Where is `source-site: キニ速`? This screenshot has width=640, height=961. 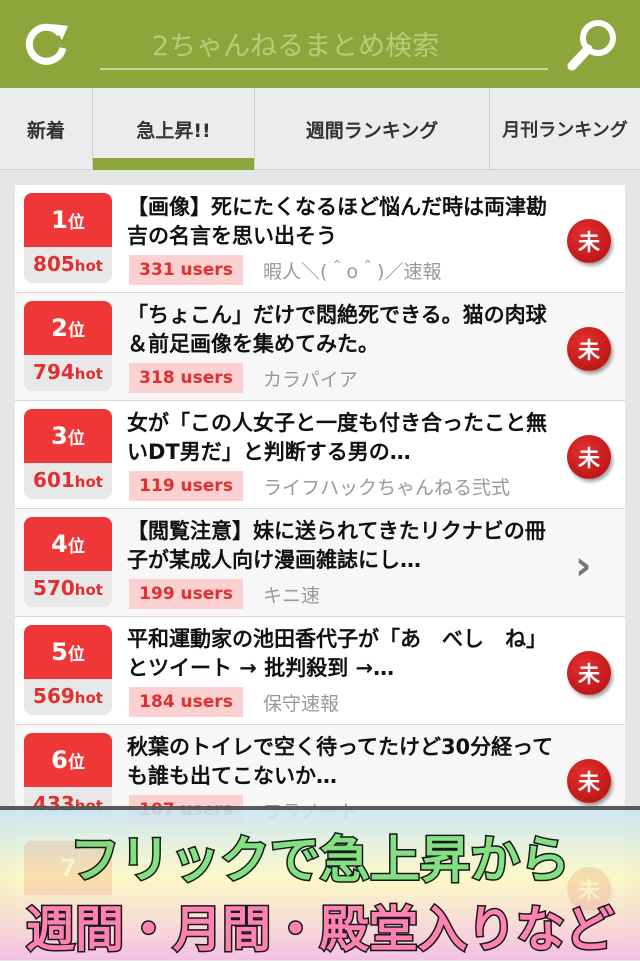 source-site: キニ速 is located at coordinates (292, 596).